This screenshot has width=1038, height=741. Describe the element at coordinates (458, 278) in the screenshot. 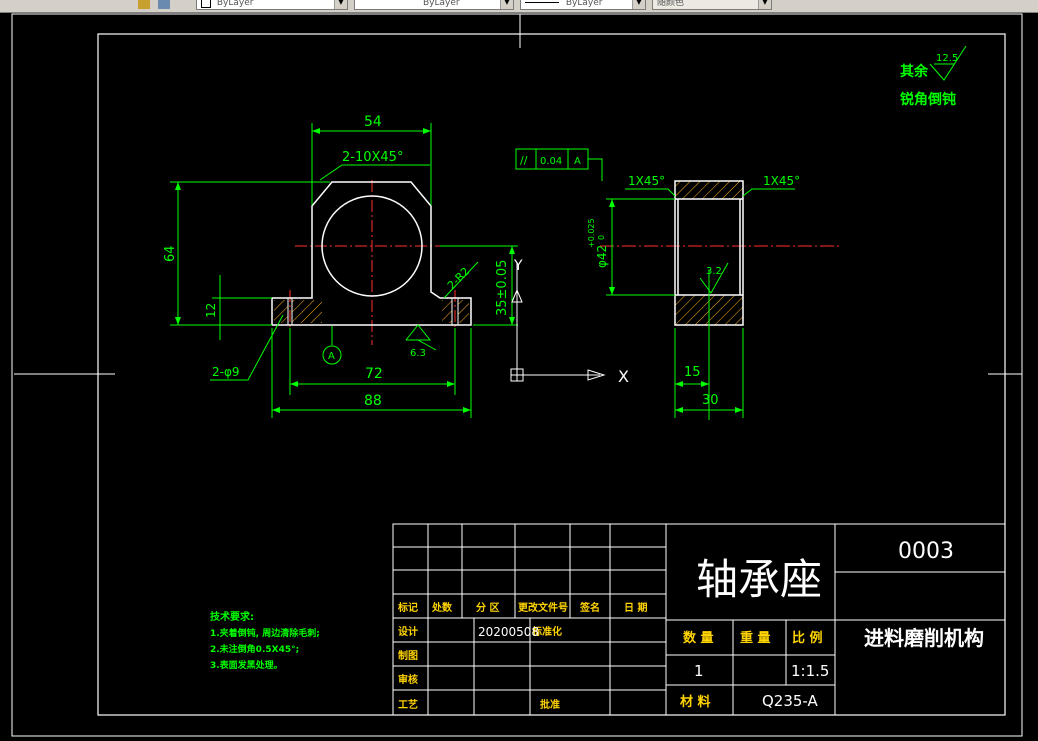

I see `dim-r2: 2-R2` at that location.